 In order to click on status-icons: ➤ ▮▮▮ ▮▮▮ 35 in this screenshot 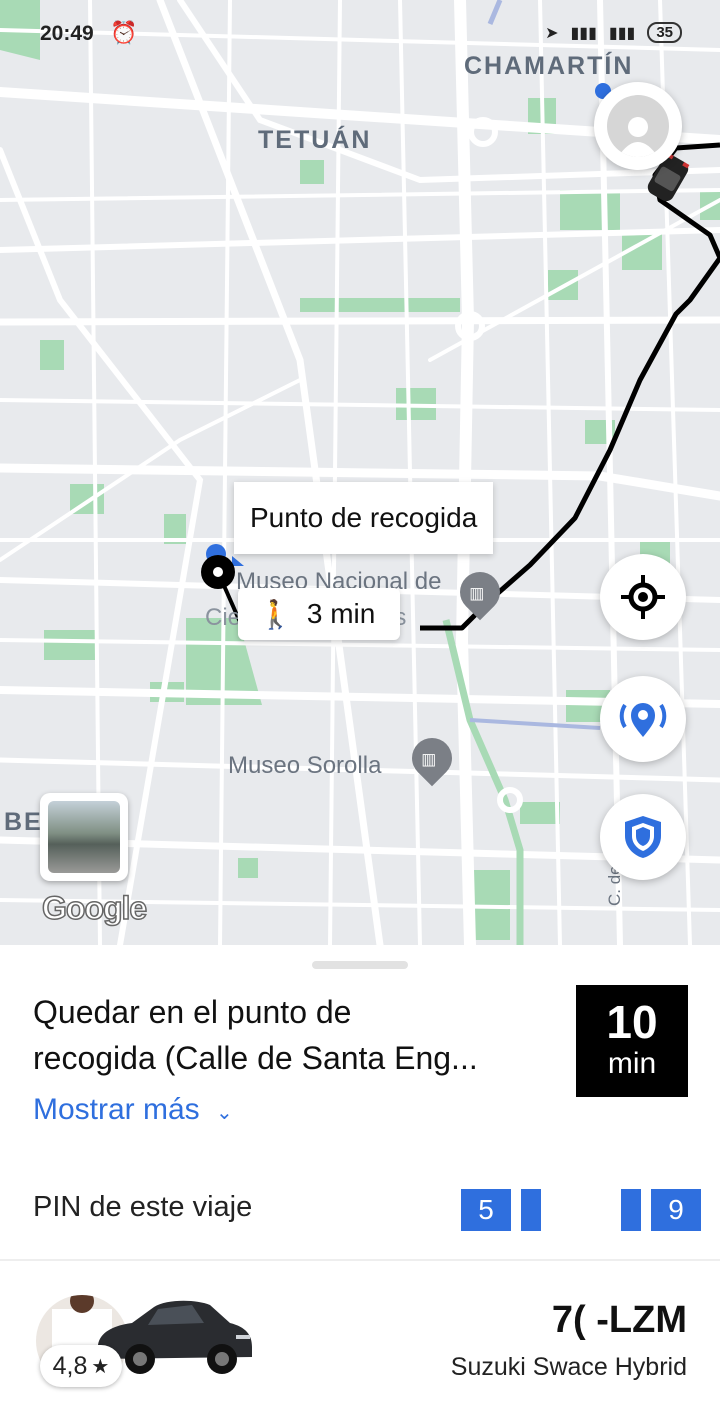, I will do `click(613, 32)`.